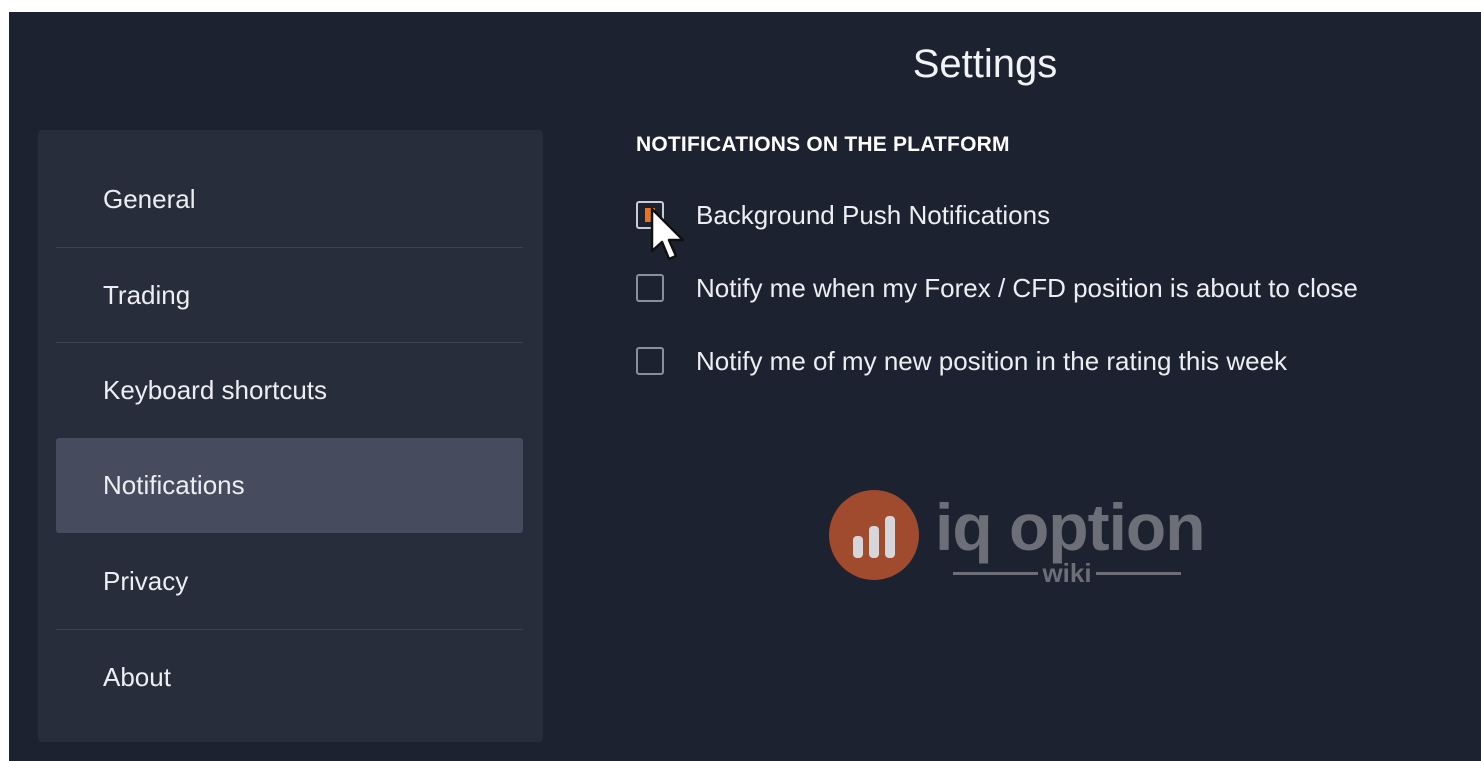  I want to click on sidebar-item-general: General, so click(289, 199).